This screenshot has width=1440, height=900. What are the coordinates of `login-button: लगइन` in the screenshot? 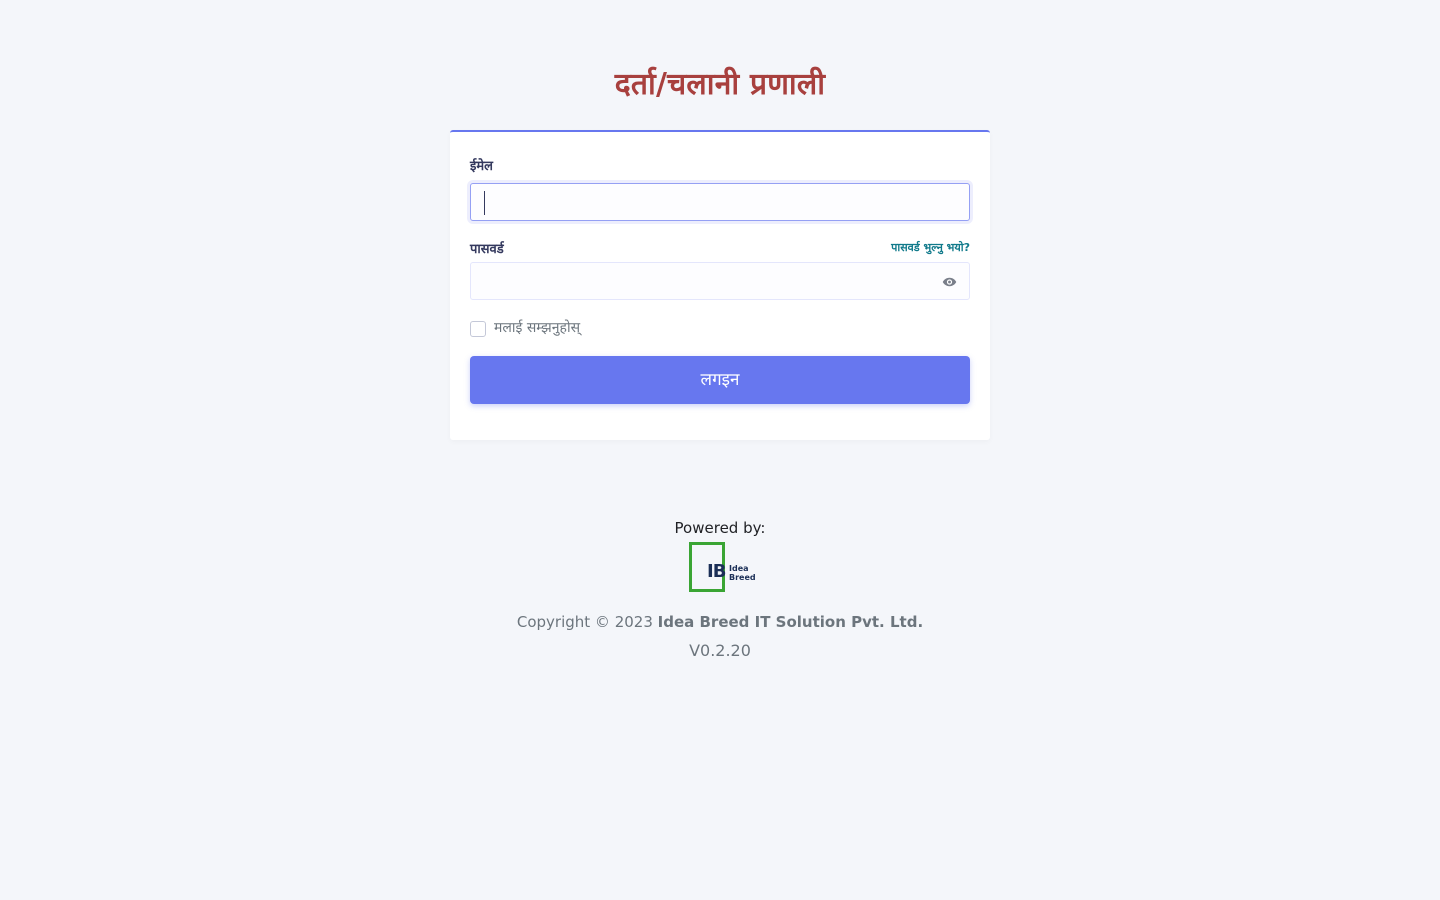 It's located at (720, 380).